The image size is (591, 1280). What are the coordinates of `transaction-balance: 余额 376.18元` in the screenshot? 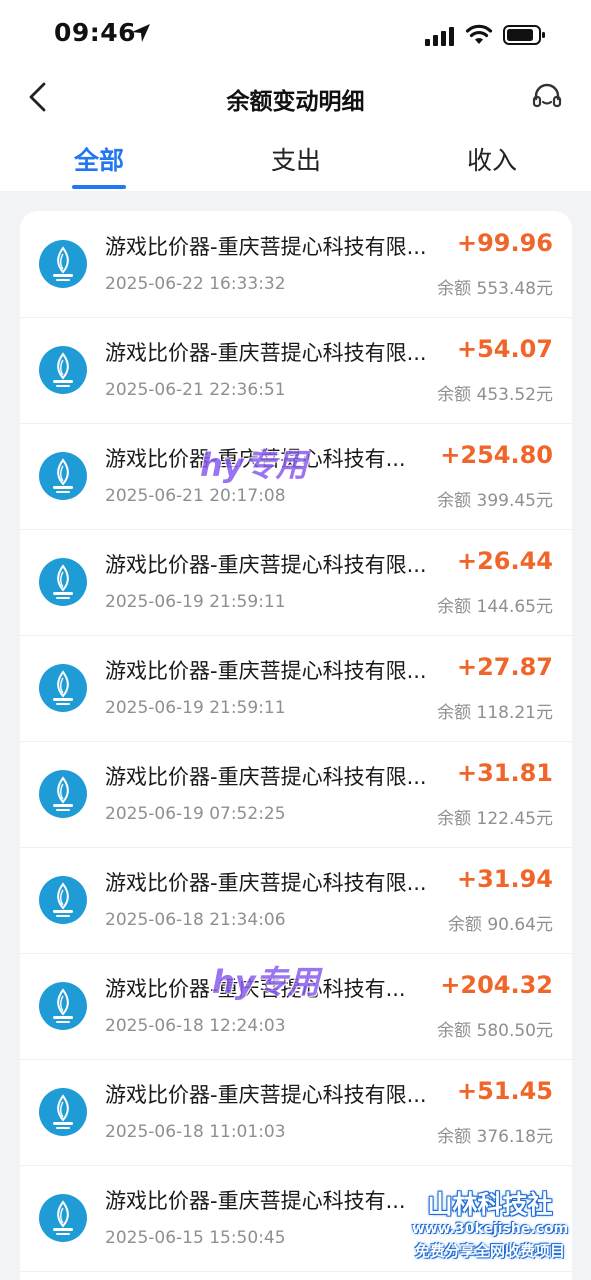 It's located at (495, 1137).